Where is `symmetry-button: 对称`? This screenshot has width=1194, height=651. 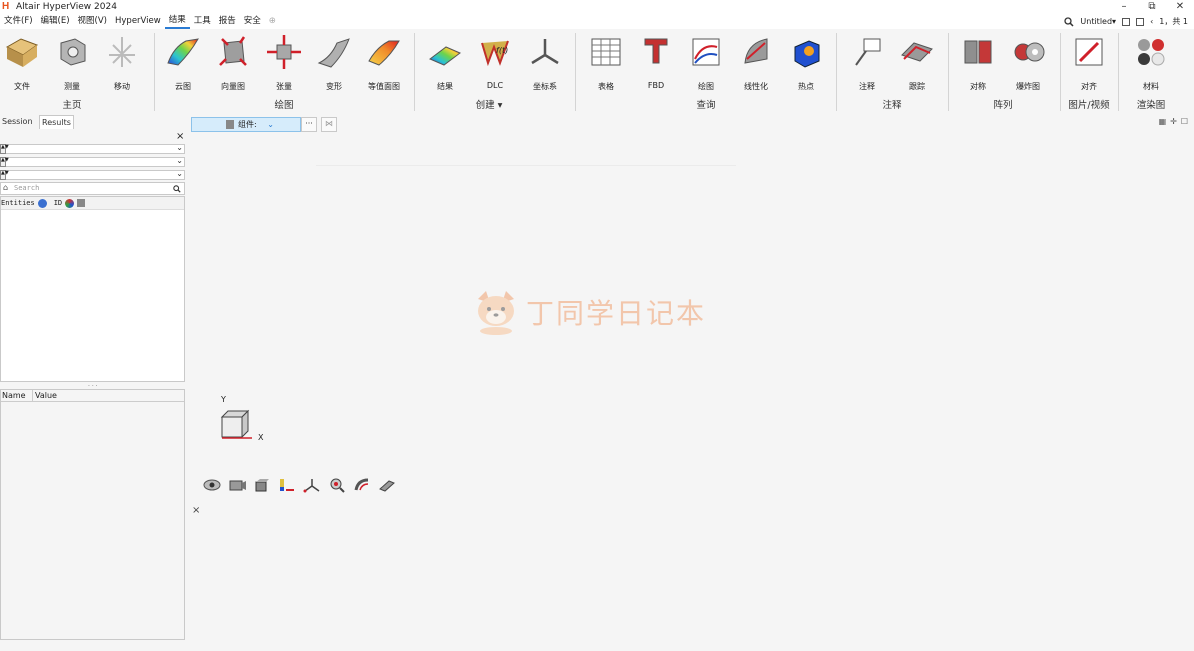 symmetry-button: 对称 is located at coordinates (978, 62).